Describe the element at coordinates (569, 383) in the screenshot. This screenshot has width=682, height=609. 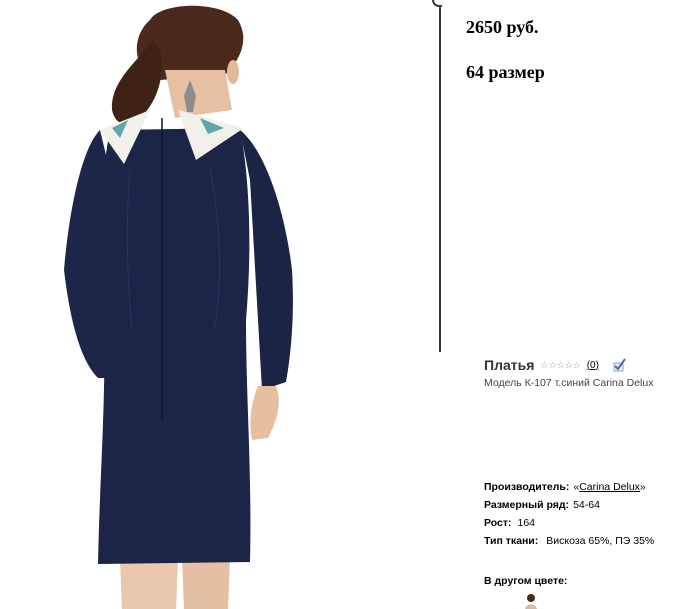
I see `model-text: Модель К-107 т.синий Carina Delux` at that location.